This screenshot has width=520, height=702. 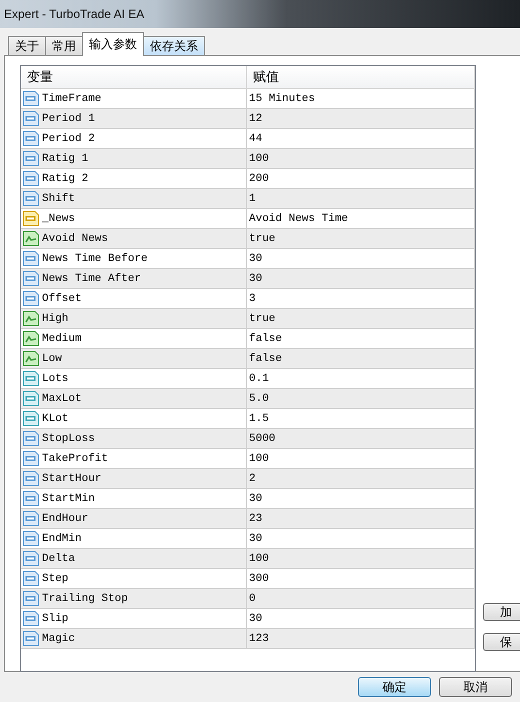 I want to click on tab: 依存关系, so click(x=174, y=46).